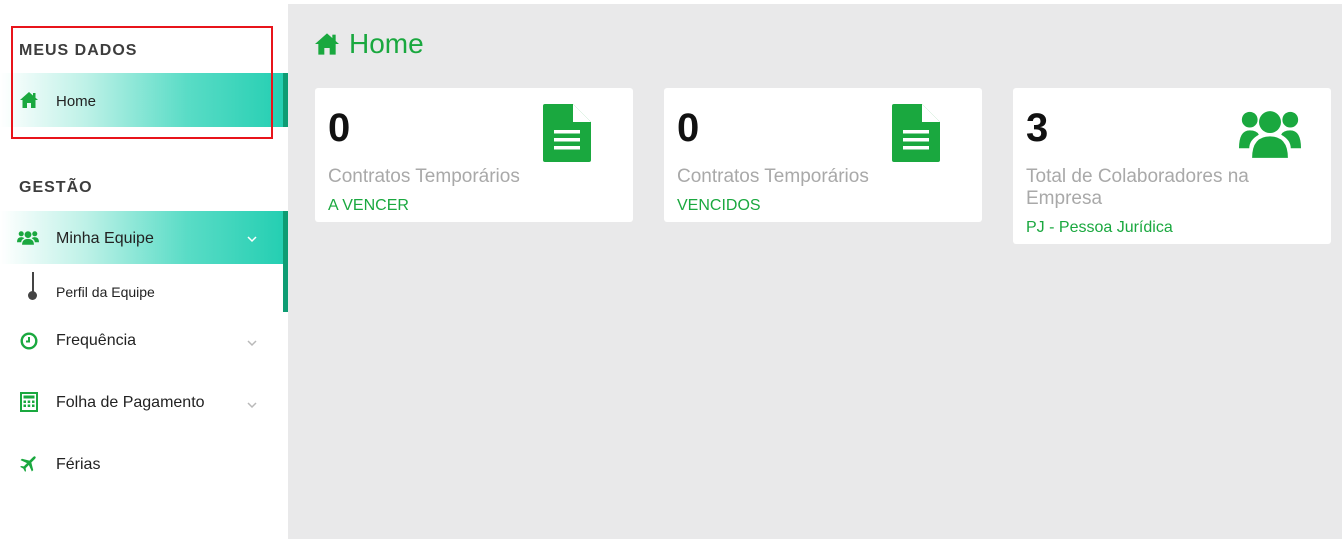  What do you see at coordinates (32, 295) in the screenshot?
I see `tree-dot` at bounding box center [32, 295].